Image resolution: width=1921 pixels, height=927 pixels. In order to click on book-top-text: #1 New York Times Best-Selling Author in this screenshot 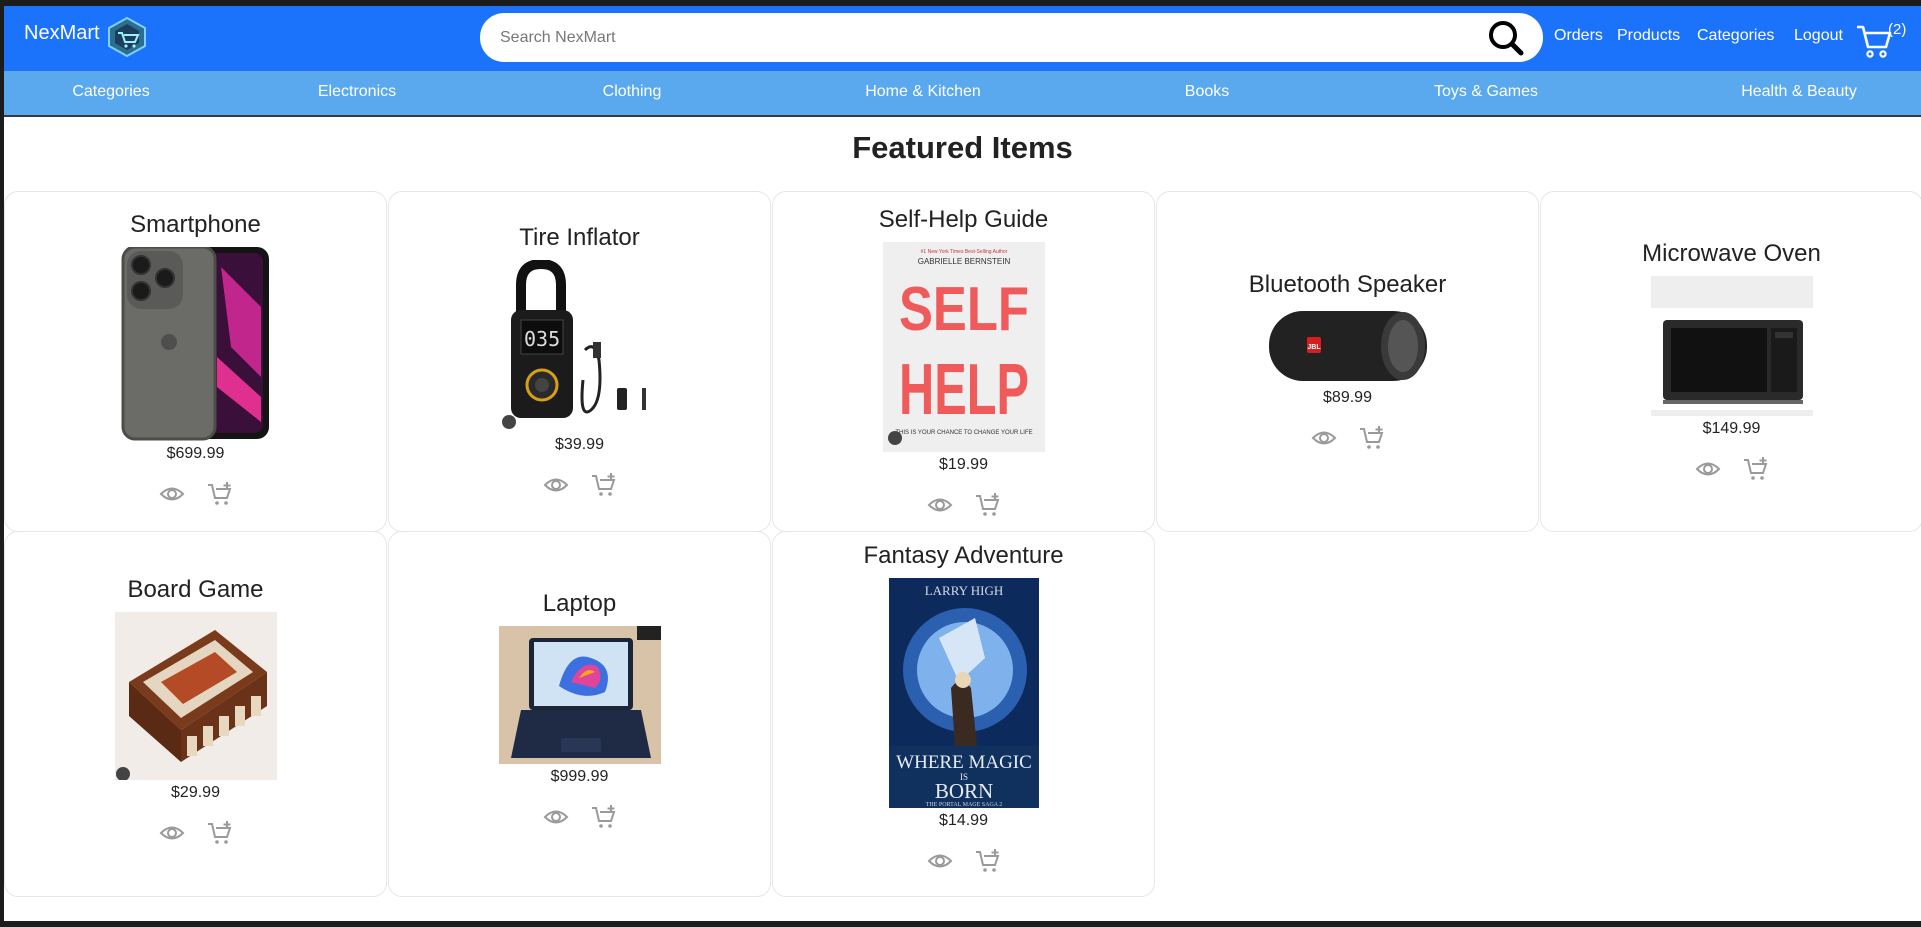, I will do `click(963, 252)`.